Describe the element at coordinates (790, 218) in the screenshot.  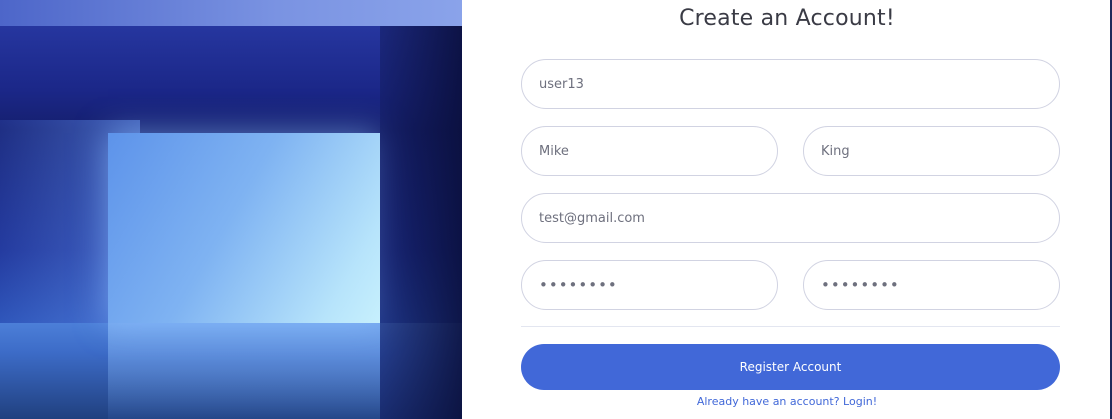
I see `email-field` at that location.